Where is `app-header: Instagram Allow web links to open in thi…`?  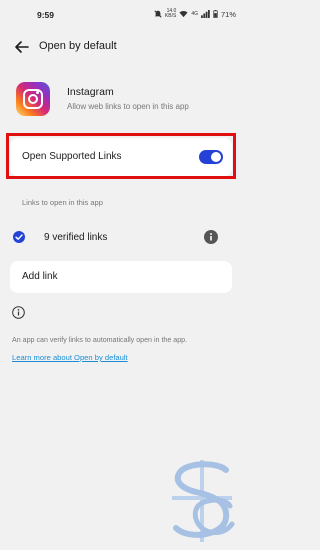 app-header: Instagram Allow web links to open in thi… is located at coordinates (123, 101).